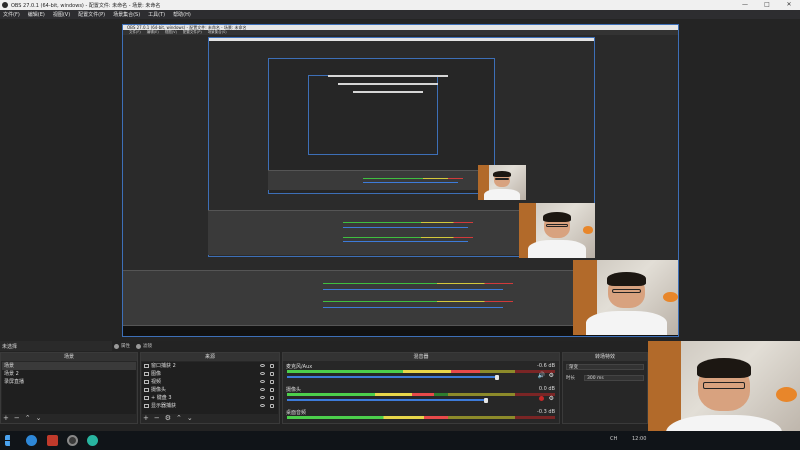 This screenshot has height=450, width=800. I want to click on duration-row: 时长 300 ms, so click(605, 377).